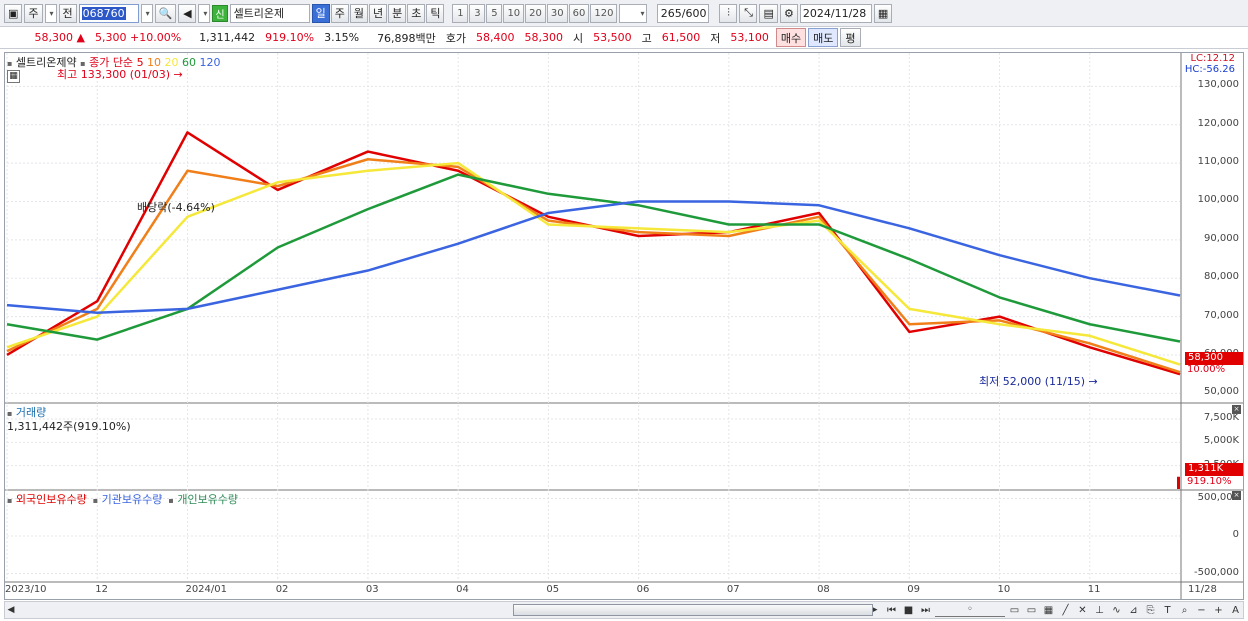  I want to click on layout-icon: ▣, so click(13, 13).